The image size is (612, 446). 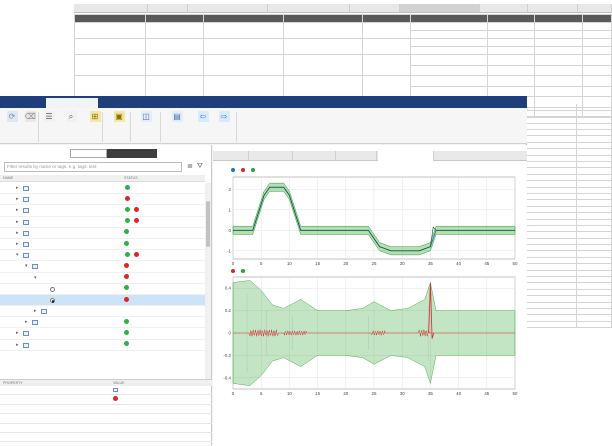 What do you see at coordinates (369, 336) in the screenshot?
I see `difference-chart: 0 5 10 15 20 25 30 35 40 45 50 -0.4 -0.2 0 0.2 0.4` at bounding box center [369, 336].